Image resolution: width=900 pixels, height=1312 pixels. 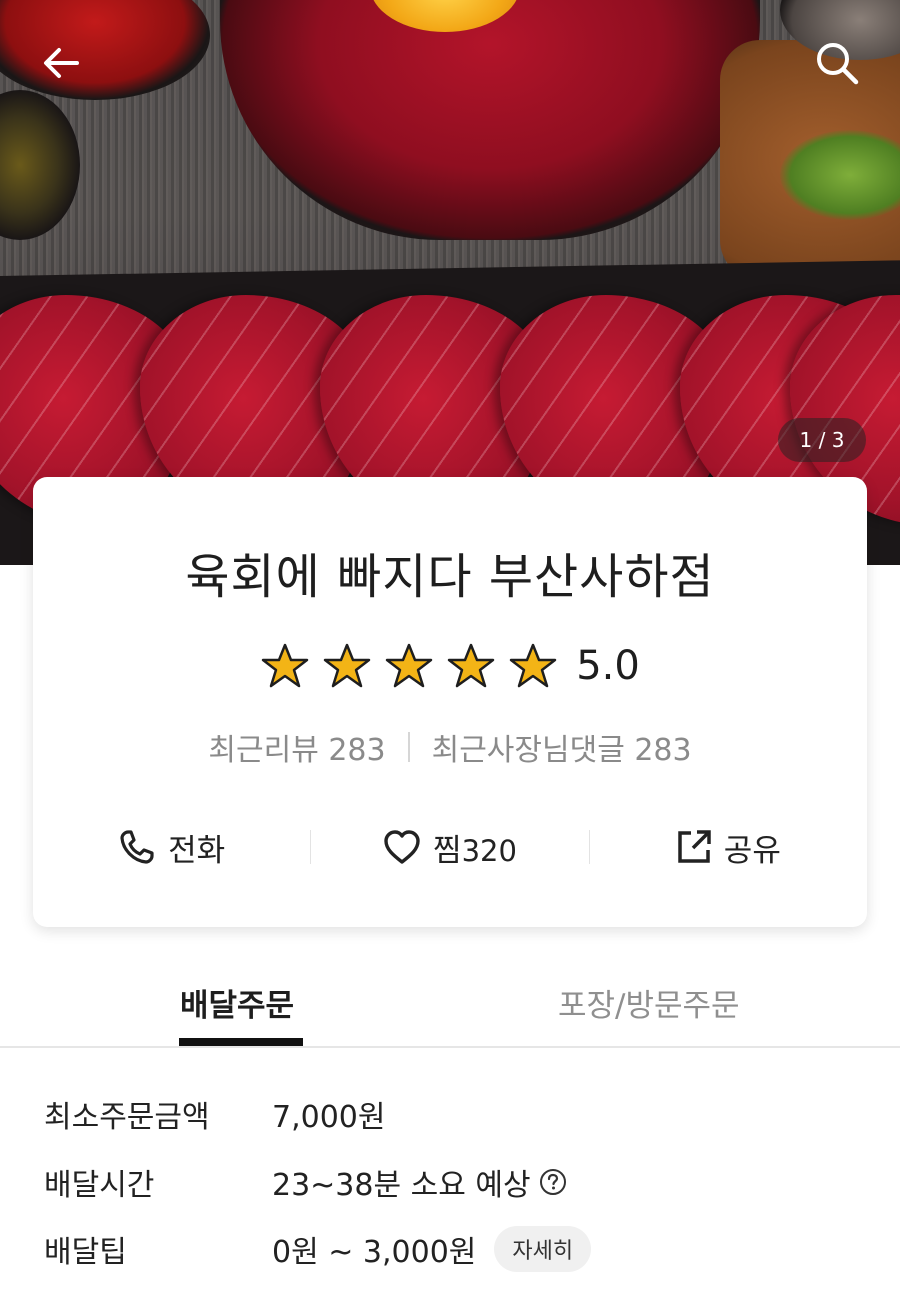 What do you see at coordinates (822, 440) in the screenshot?
I see `image-page-counter: 1 / 3` at bounding box center [822, 440].